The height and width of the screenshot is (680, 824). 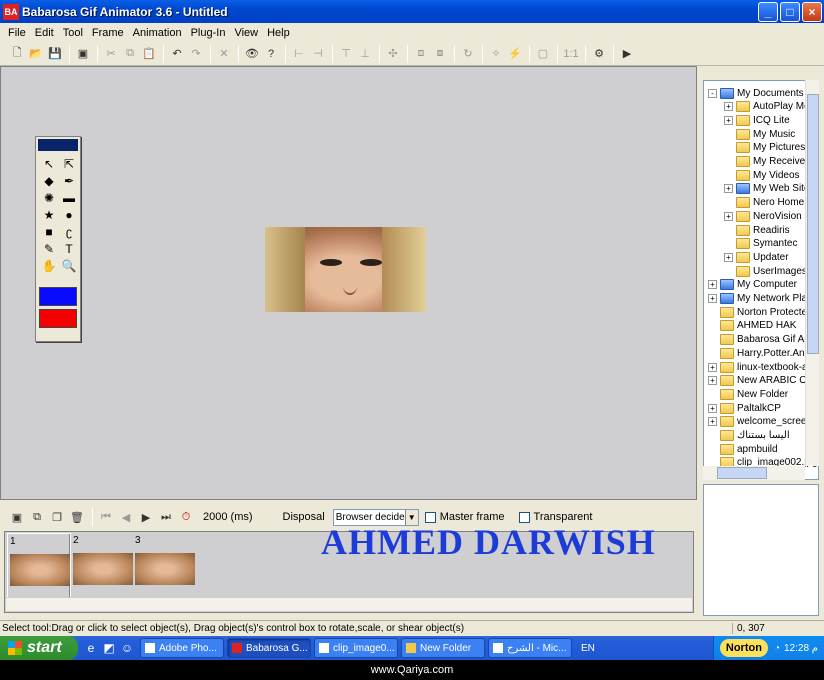 I want to click on rotate-arrow-icon: ⇱, so click(x=69, y=163).